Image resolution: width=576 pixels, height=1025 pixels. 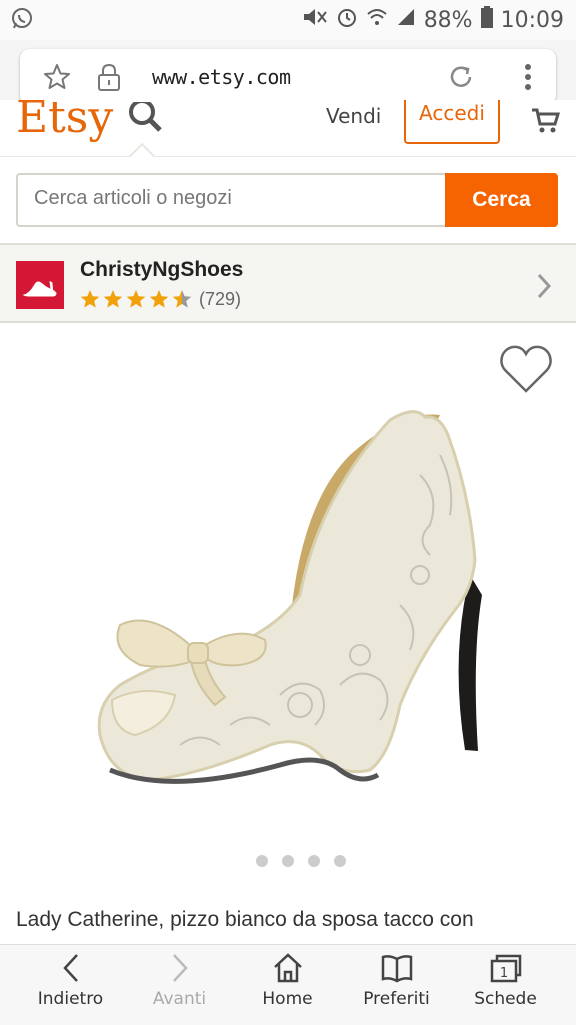 What do you see at coordinates (315, 20) in the screenshot?
I see `mute-icon` at bounding box center [315, 20].